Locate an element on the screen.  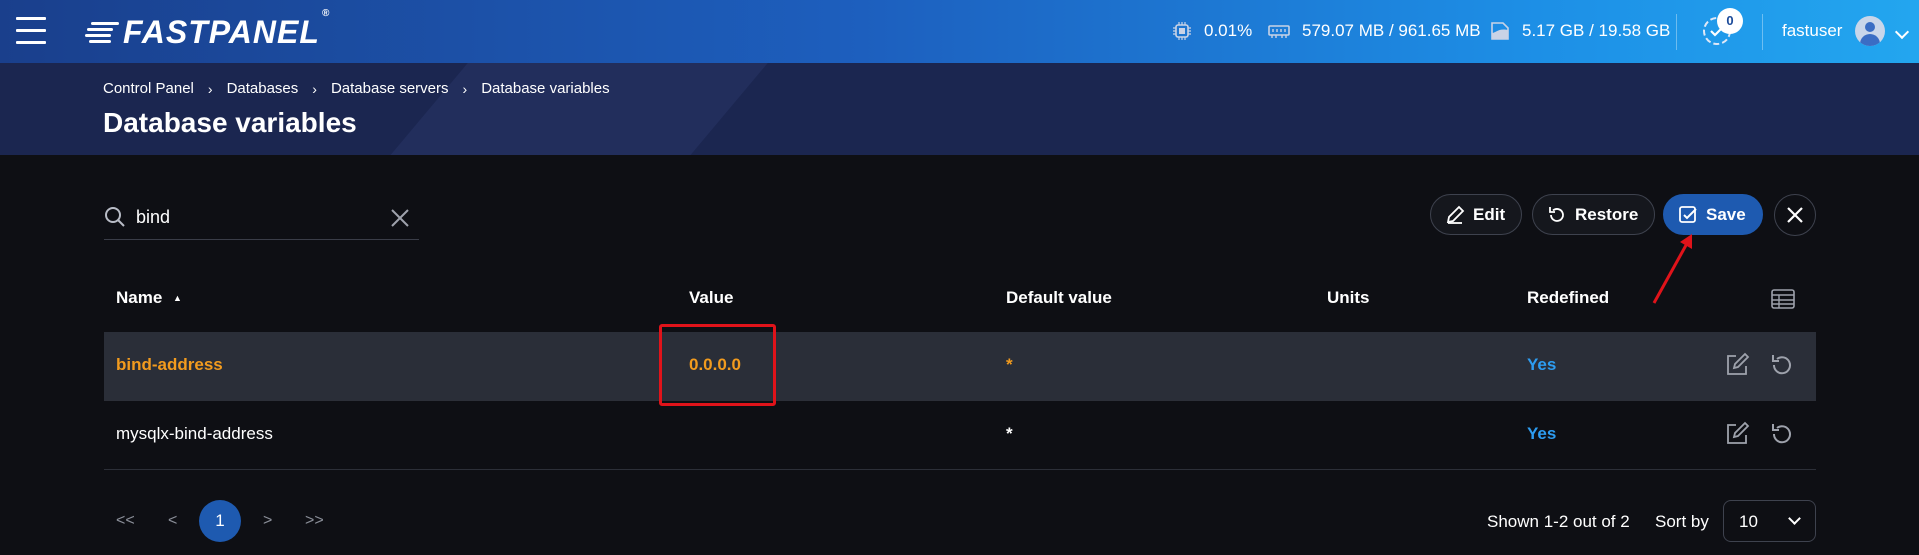
disk-value: 5.17 GB / 19.58 GB is located at coordinates (1596, 30).